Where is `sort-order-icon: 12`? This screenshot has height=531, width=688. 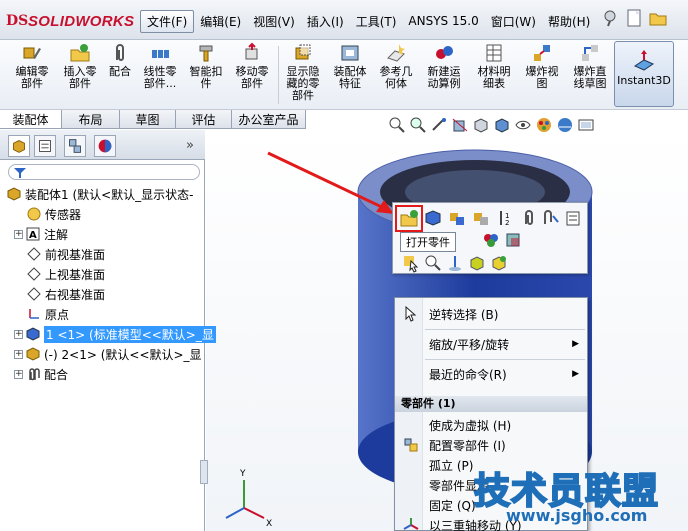
sort-order-icon: 12 is located at coordinates (505, 218).